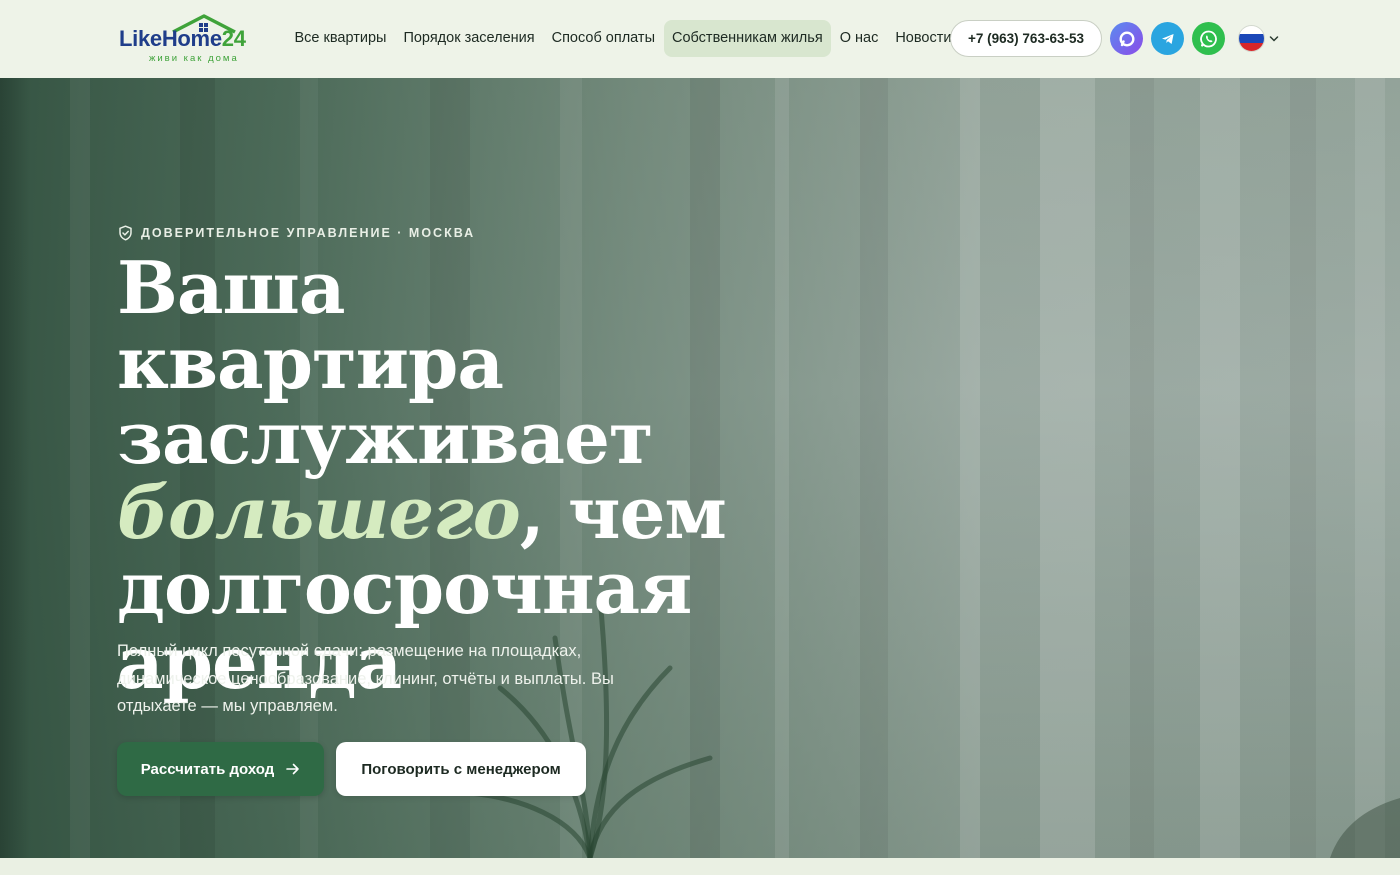 This screenshot has width=1400, height=875. What do you see at coordinates (233, 38) in the screenshot?
I see `brand-name-number: 24` at bounding box center [233, 38].